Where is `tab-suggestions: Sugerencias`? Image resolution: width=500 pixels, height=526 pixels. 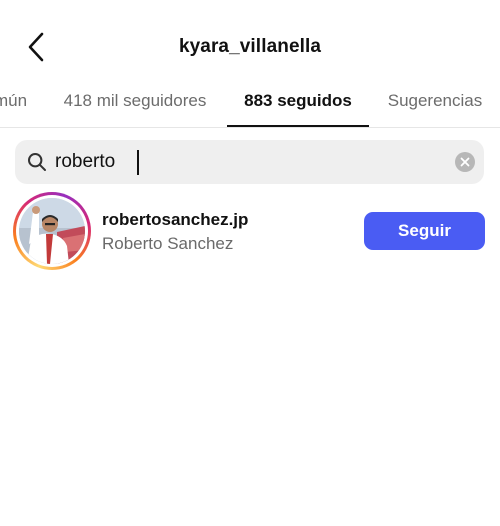 tab-suggestions: Sugerencias is located at coordinates (435, 102).